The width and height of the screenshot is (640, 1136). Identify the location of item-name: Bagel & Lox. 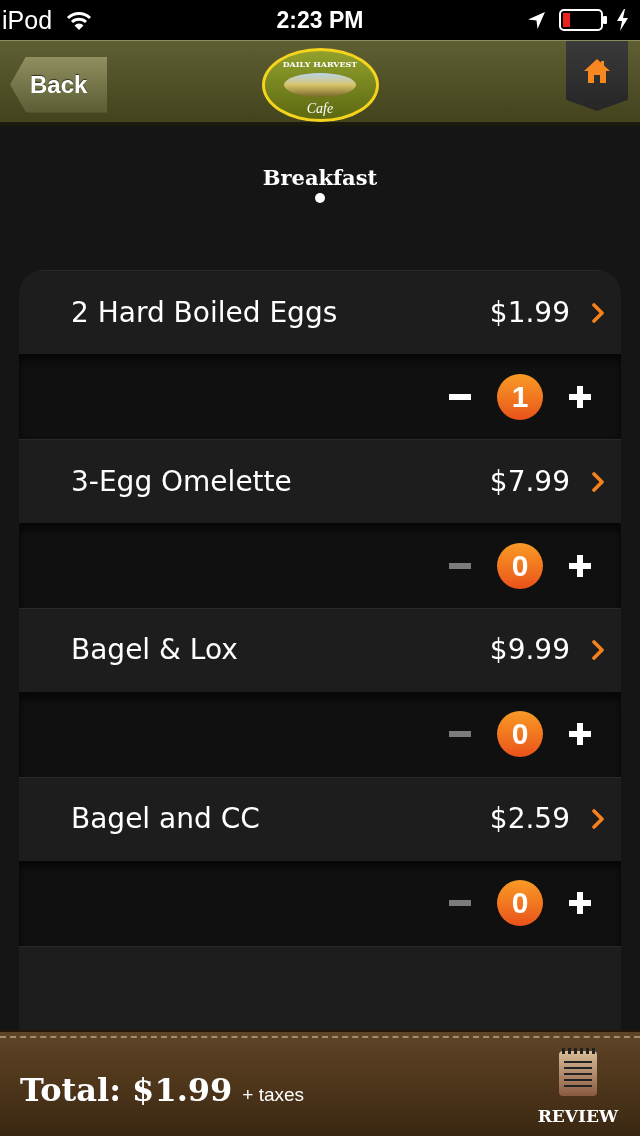
(154, 650).